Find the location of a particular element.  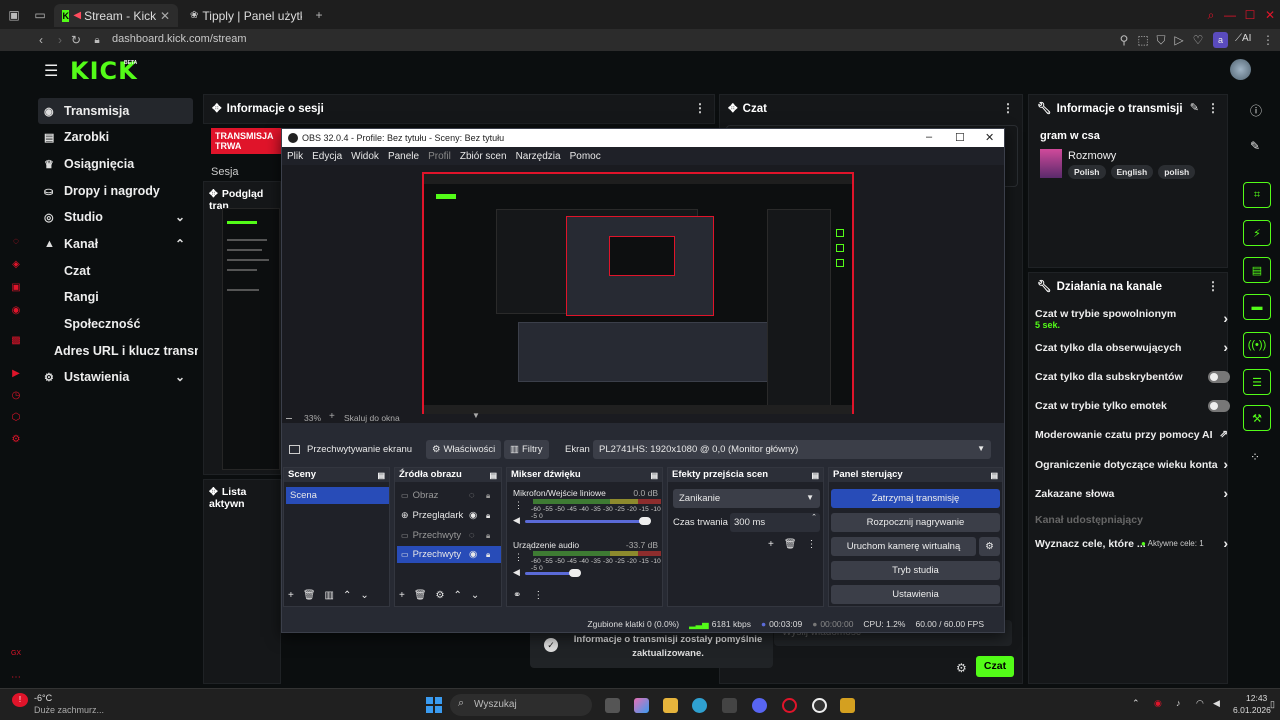

heart-icon: ♡ is located at coordinates (1198, 40).